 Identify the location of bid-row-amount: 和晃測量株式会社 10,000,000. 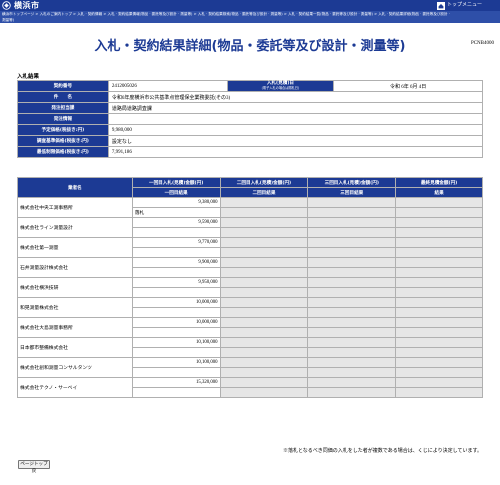
(250, 307).